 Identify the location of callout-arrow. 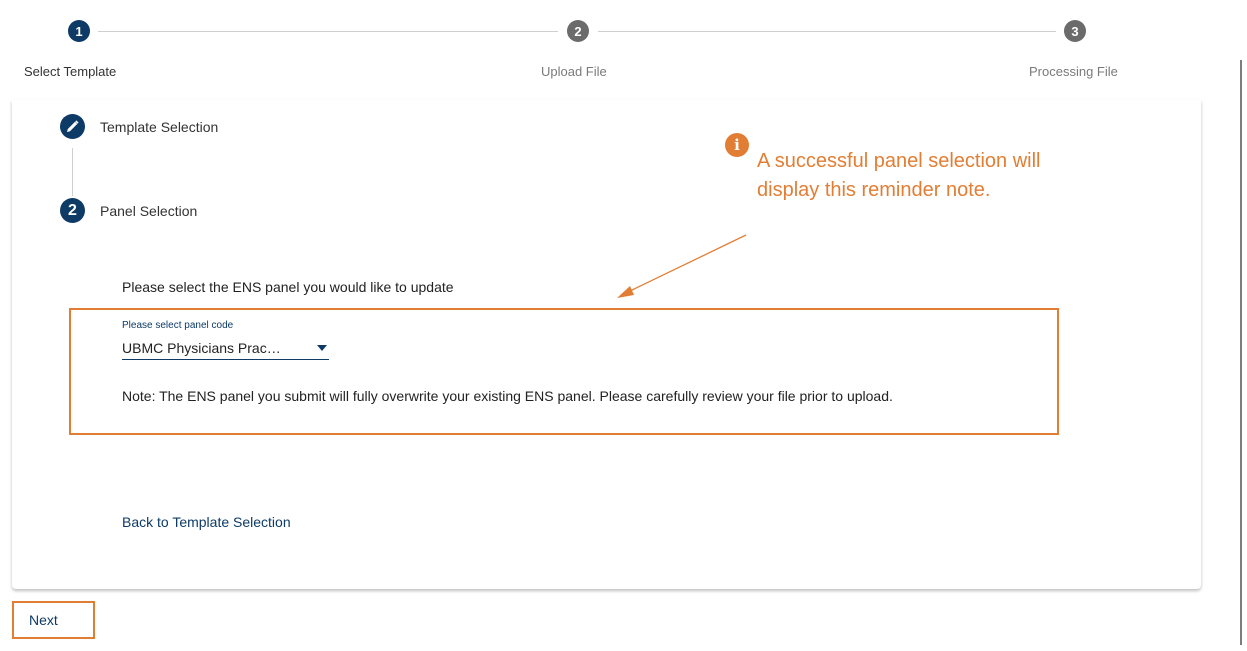
(682, 266).